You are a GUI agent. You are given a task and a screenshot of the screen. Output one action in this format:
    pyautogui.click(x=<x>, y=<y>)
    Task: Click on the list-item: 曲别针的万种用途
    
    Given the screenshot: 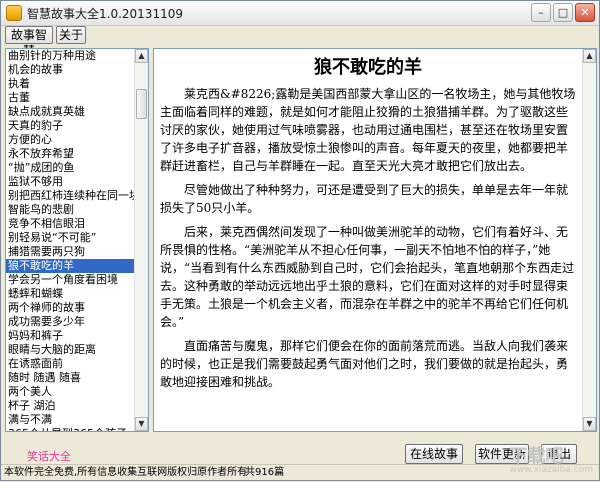 What is the action you would take?
    pyautogui.click(x=70, y=56)
    